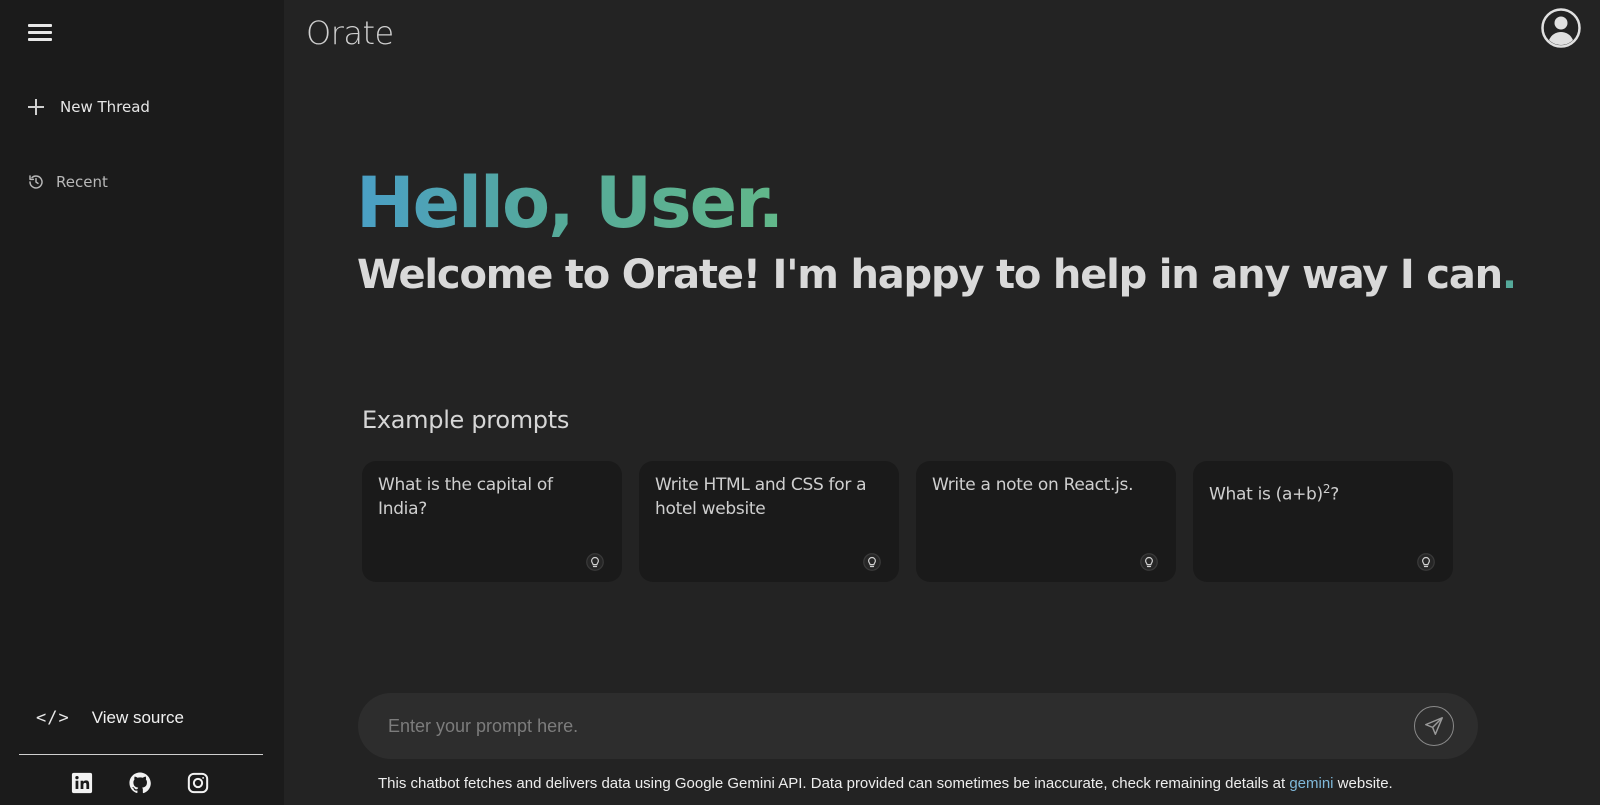 The width and height of the screenshot is (1600, 805). Describe the element at coordinates (888, 726) in the screenshot. I see `prompt-input` at that location.